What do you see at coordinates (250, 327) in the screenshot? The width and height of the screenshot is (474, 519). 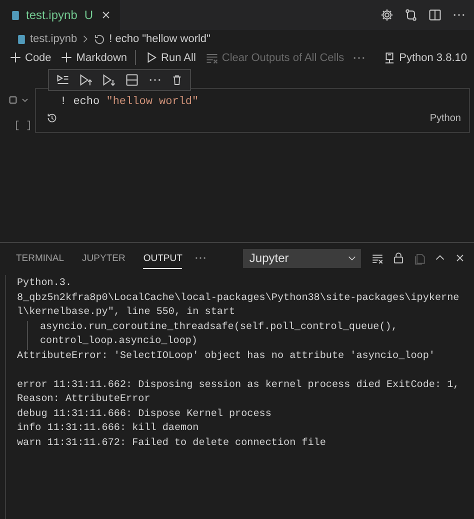 I see `output-line: asyncio.run_coroutine_threadsafe(self.poll_control_queue(),` at bounding box center [250, 327].